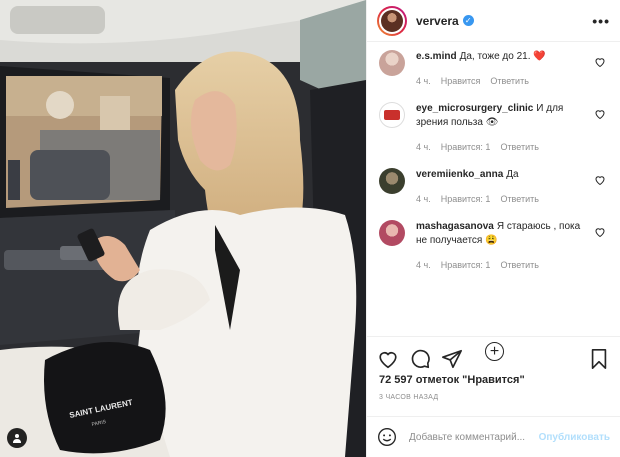  Describe the element at coordinates (474, 108) in the screenshot. I see `comment-username: eye_microsurgery_clinic` at that location.